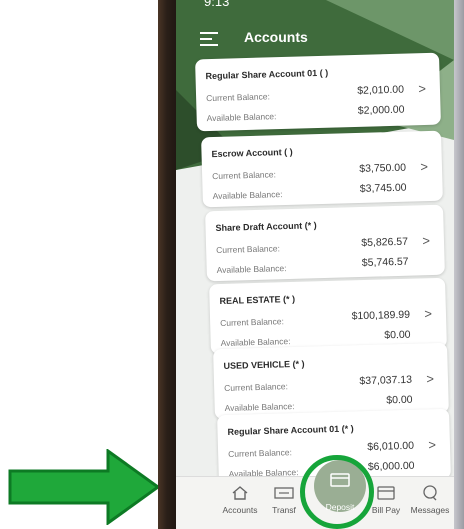  What do you see at coordinates (252, 153) in the screenshot?
I see `account-name: Escrow Account ( )` at bounding box center [252, 153].